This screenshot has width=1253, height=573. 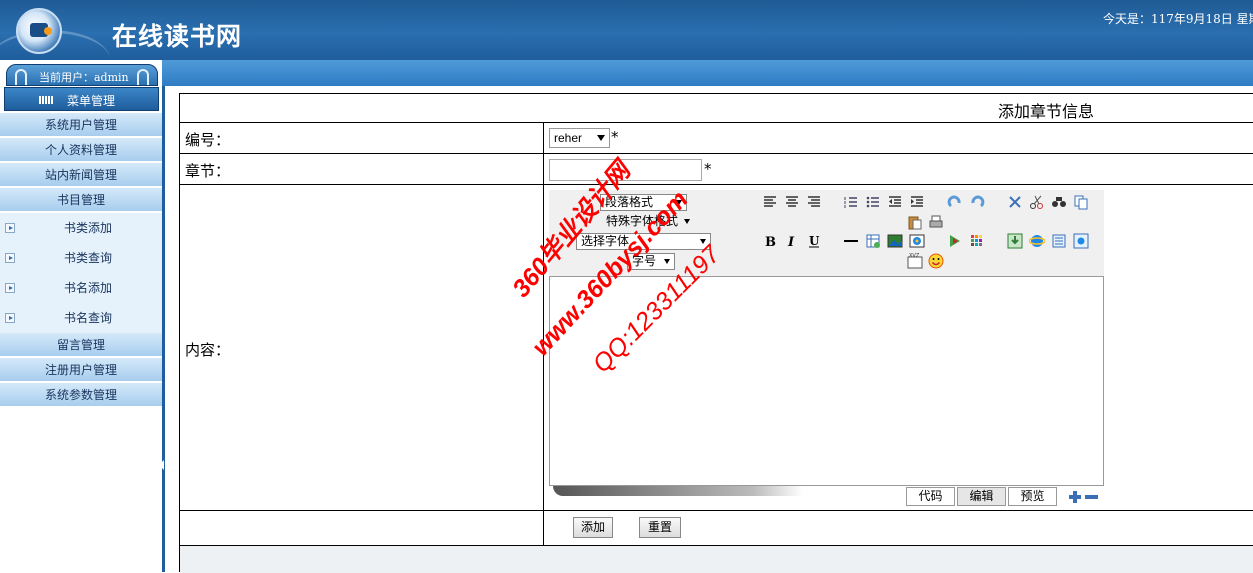 What do you see at coordinates (917, 202) in the screenshot?
I see `indent-icon` at bounding box center [917, 202].